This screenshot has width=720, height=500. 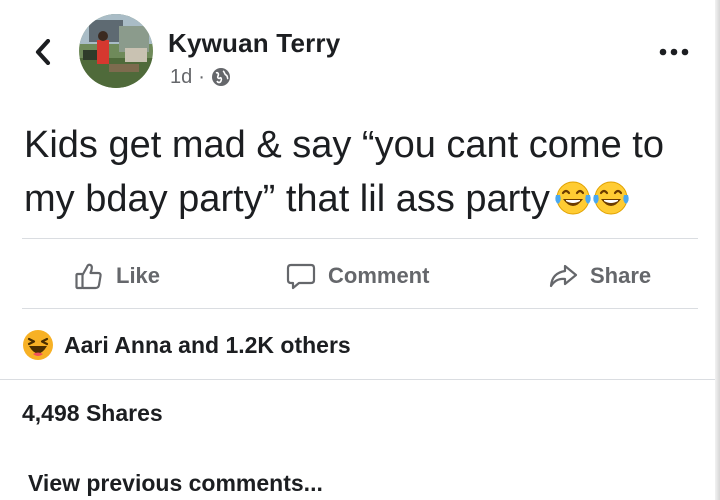 I want to click on divider-top, so click(x=360, y=238).